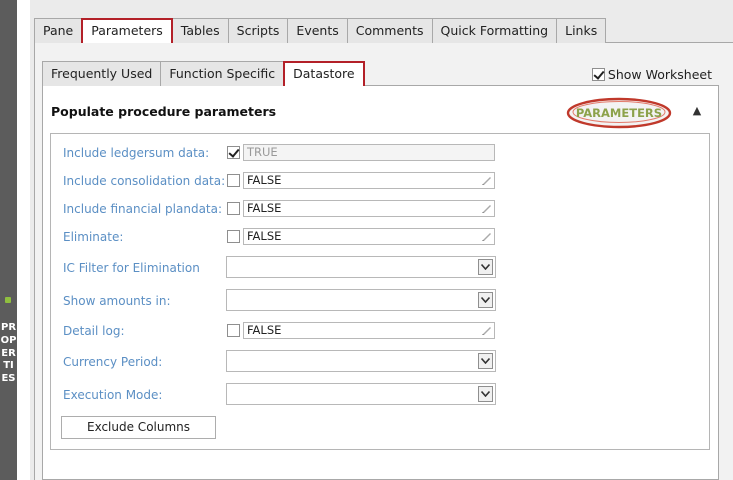 The width and height of the screenshot is (733, 480). Describe the element at coordinates (361, 300) in the screenshot. I see `show-amounts-select` at that location.